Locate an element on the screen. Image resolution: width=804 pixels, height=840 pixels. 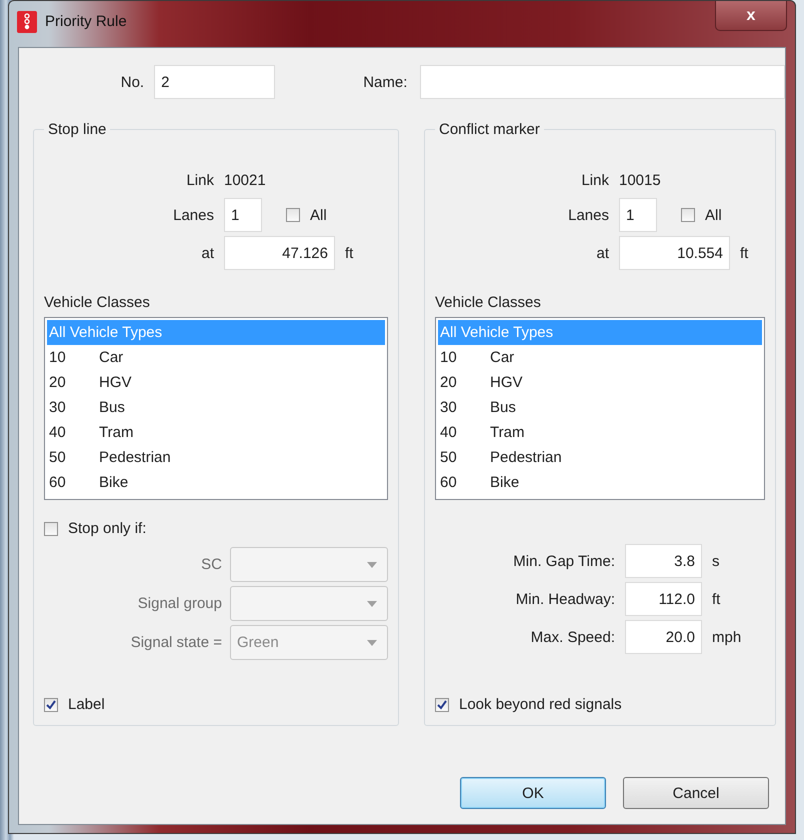
input-field is located at coordinates (602, 82).